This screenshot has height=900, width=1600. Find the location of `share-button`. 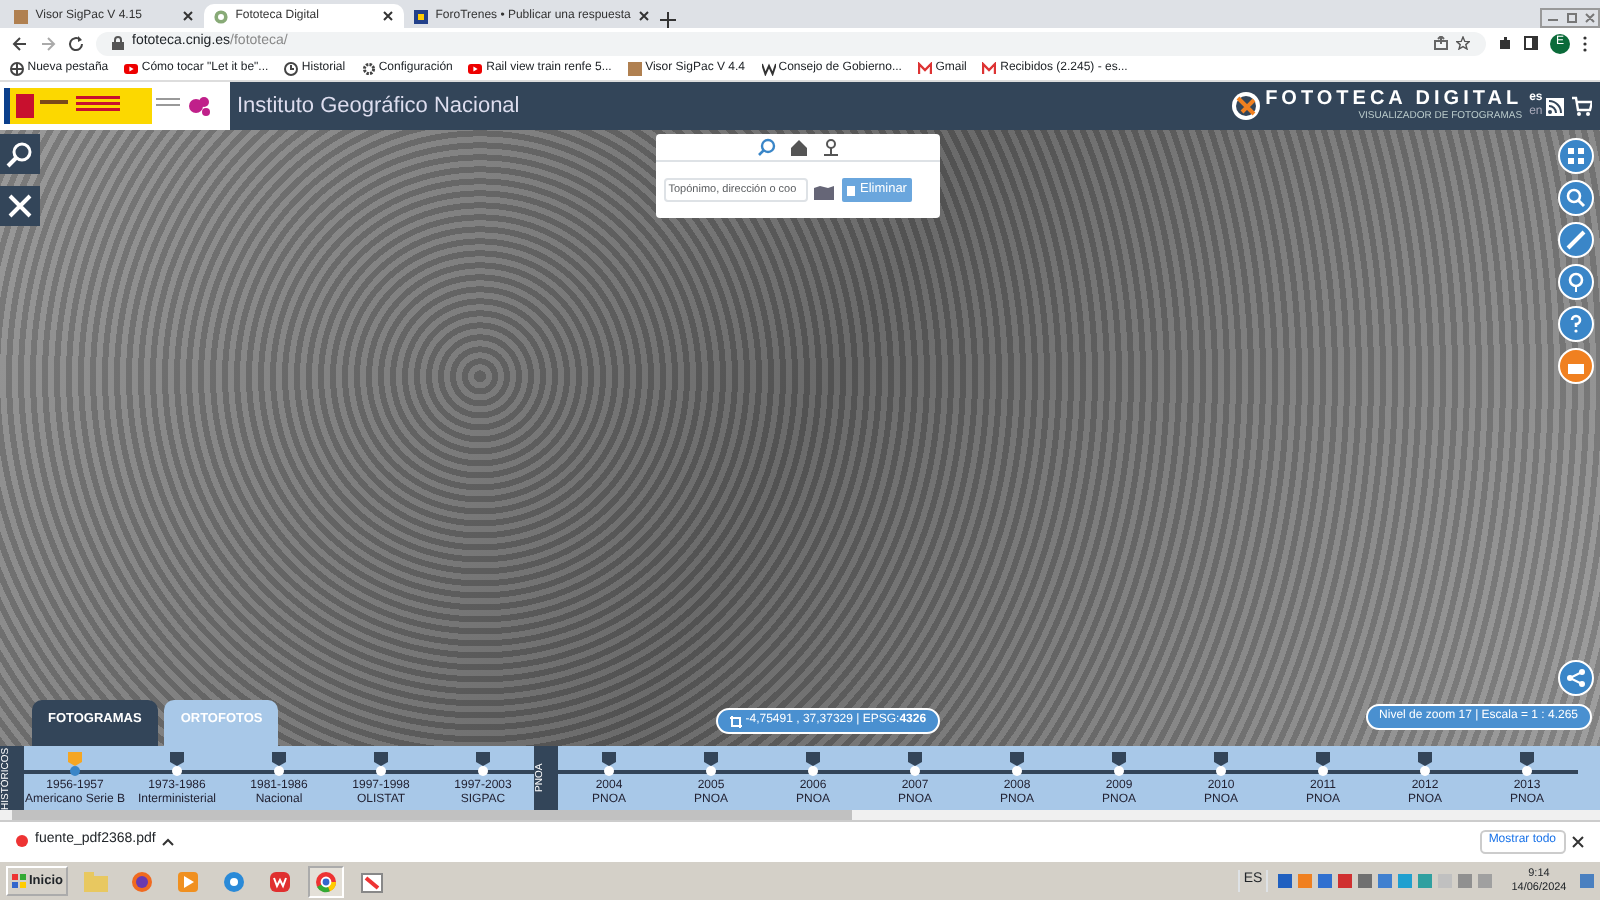

share-button is located at coordinates (1576, 678).